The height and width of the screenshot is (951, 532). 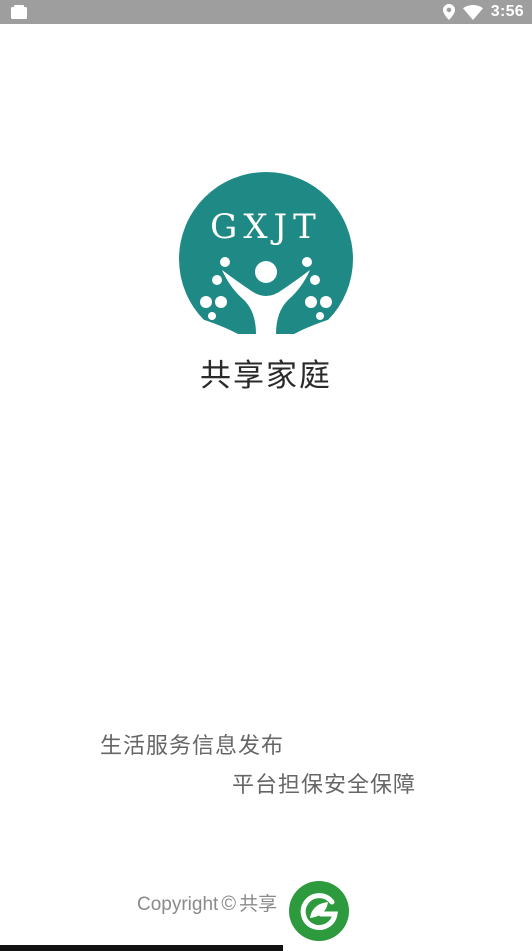 What do you see at coordinates (178, 904) in the screenshot?
I see `copyright-word: Copyright` at bounding box center [178, 904].